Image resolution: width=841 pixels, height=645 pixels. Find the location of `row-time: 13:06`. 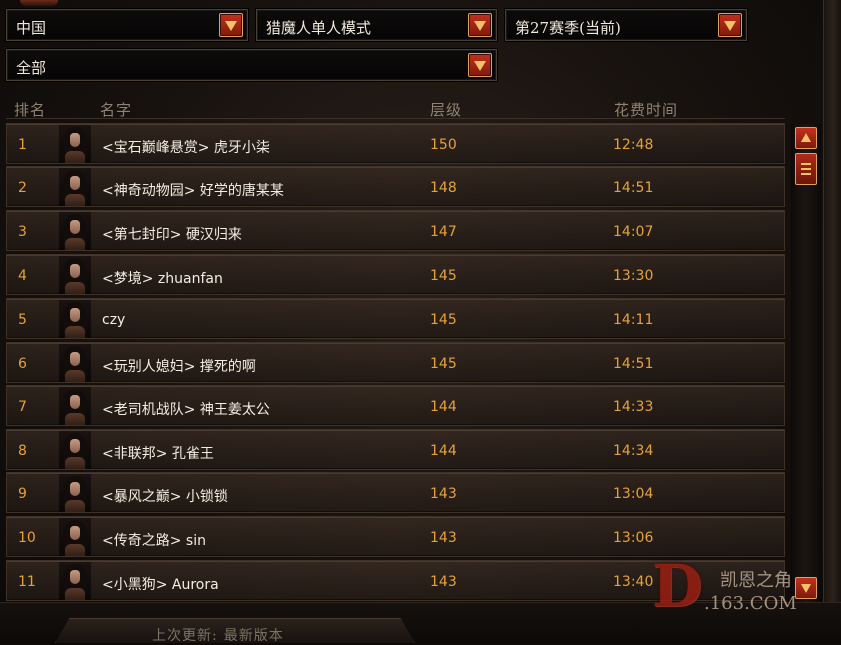

row-time: 13:06 is located at coordinates (633, 538).